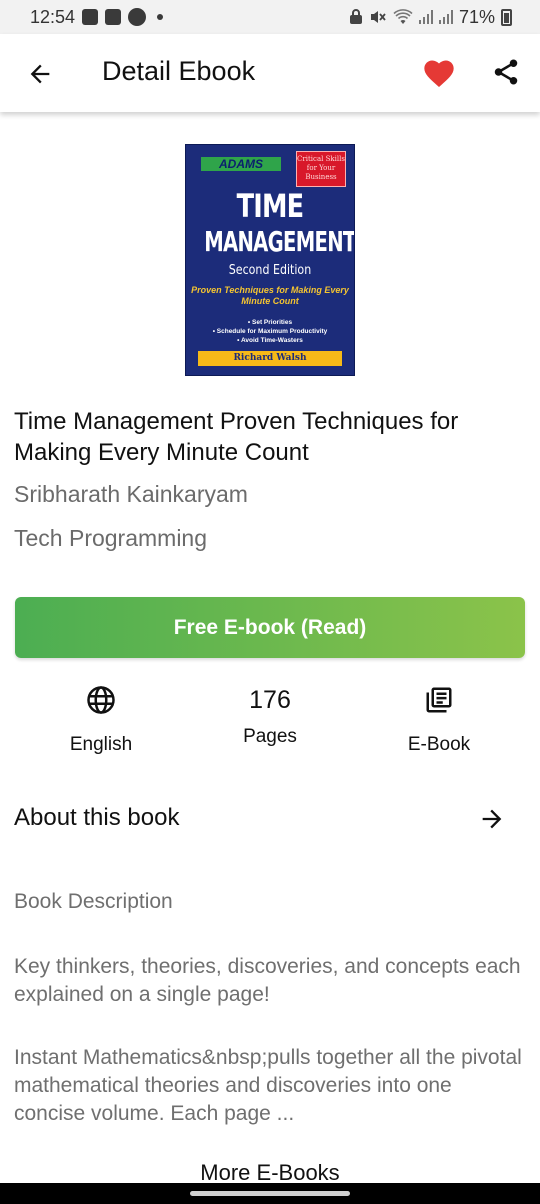 Image resolution: width=540 pixels, height=1204 pixels. Describe the element at coordinates (137, 17) in the screenshot. I see `message-notification-icon` at that location.